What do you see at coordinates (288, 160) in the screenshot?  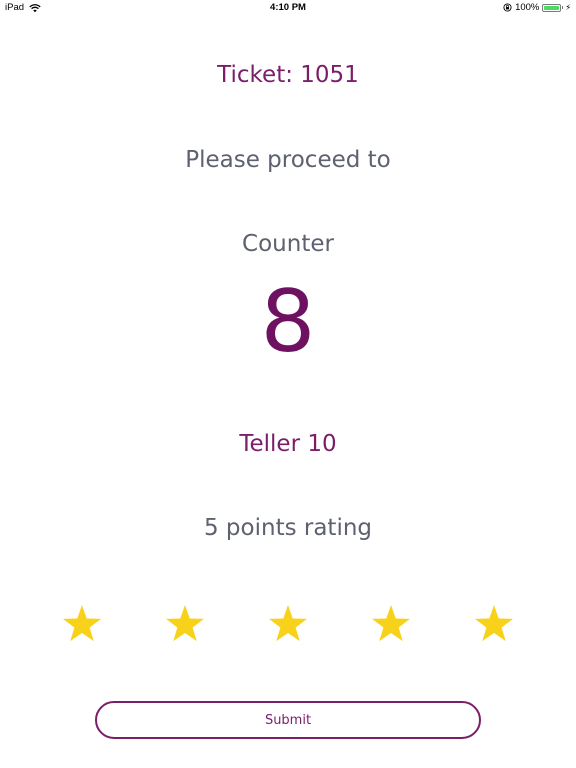 I see `proceed-instruction: Please proceed to` at bounding box center [288, 160].